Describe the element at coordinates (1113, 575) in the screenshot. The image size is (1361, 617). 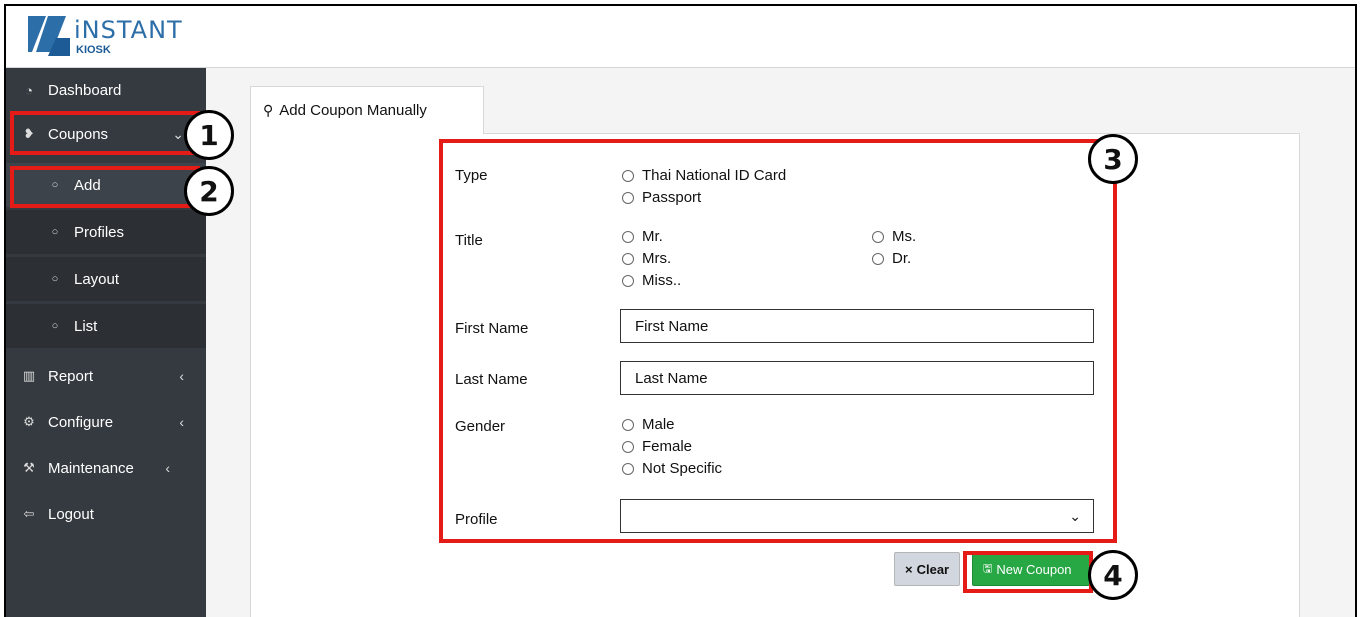
I see `callout-4: 4` at that location.